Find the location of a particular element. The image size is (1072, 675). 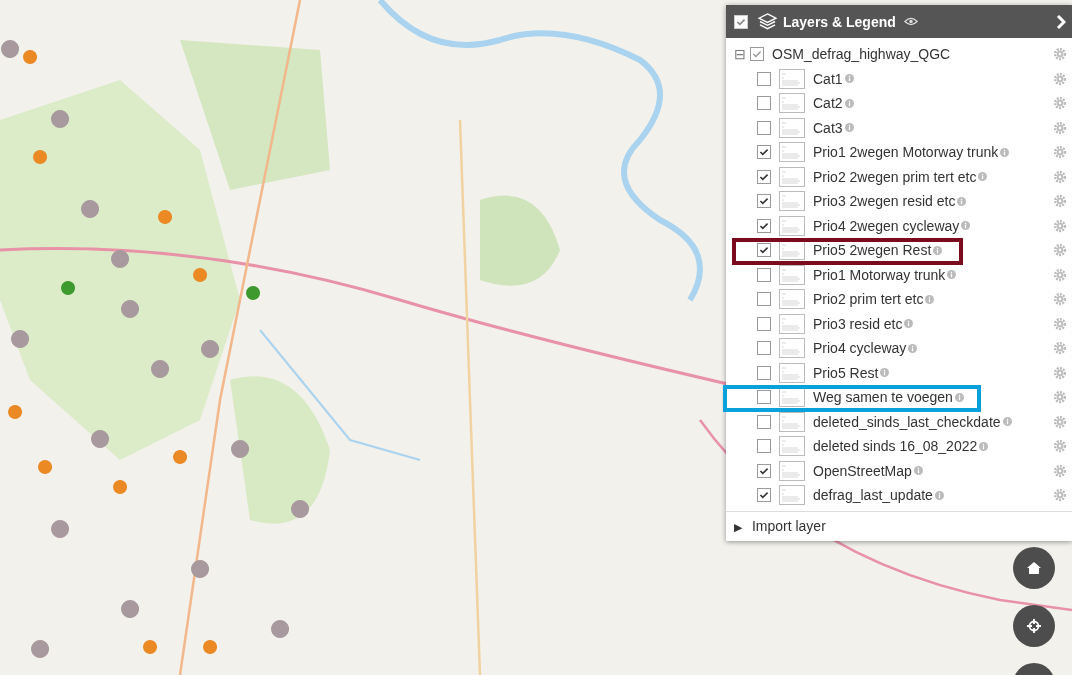

layer-name: Prio1 Motorway trunk is located at coordinates (879, 274).